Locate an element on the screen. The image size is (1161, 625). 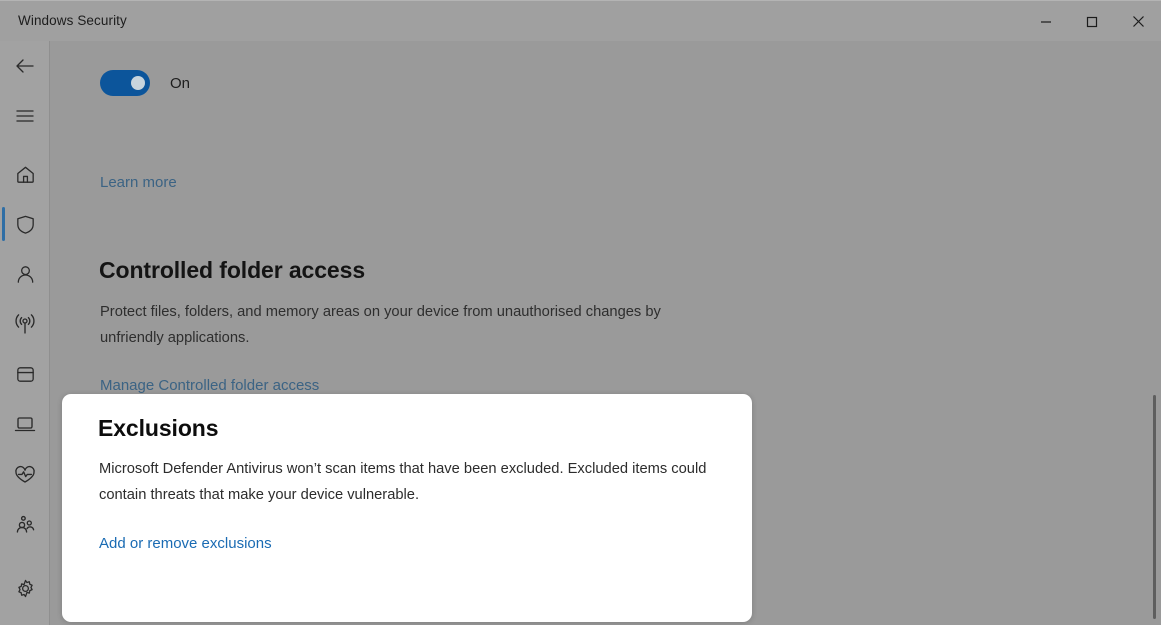
window-controls is located at coordinates (1092, 21).